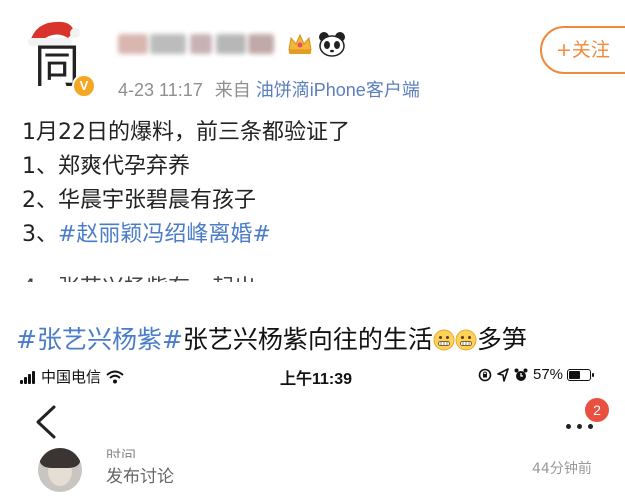 The width and height of the screenshot is (625, 499). What do you see at coordinates (139, 200) in the screenshot?
I see `post-line-3: 2、华晨宇张碧晨有孩子` at bounding box center [139, 200].